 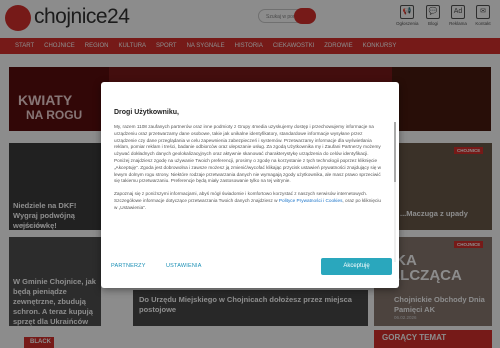 I want to click on modal-scrollbar-thumb, so click(x=395, y=152).